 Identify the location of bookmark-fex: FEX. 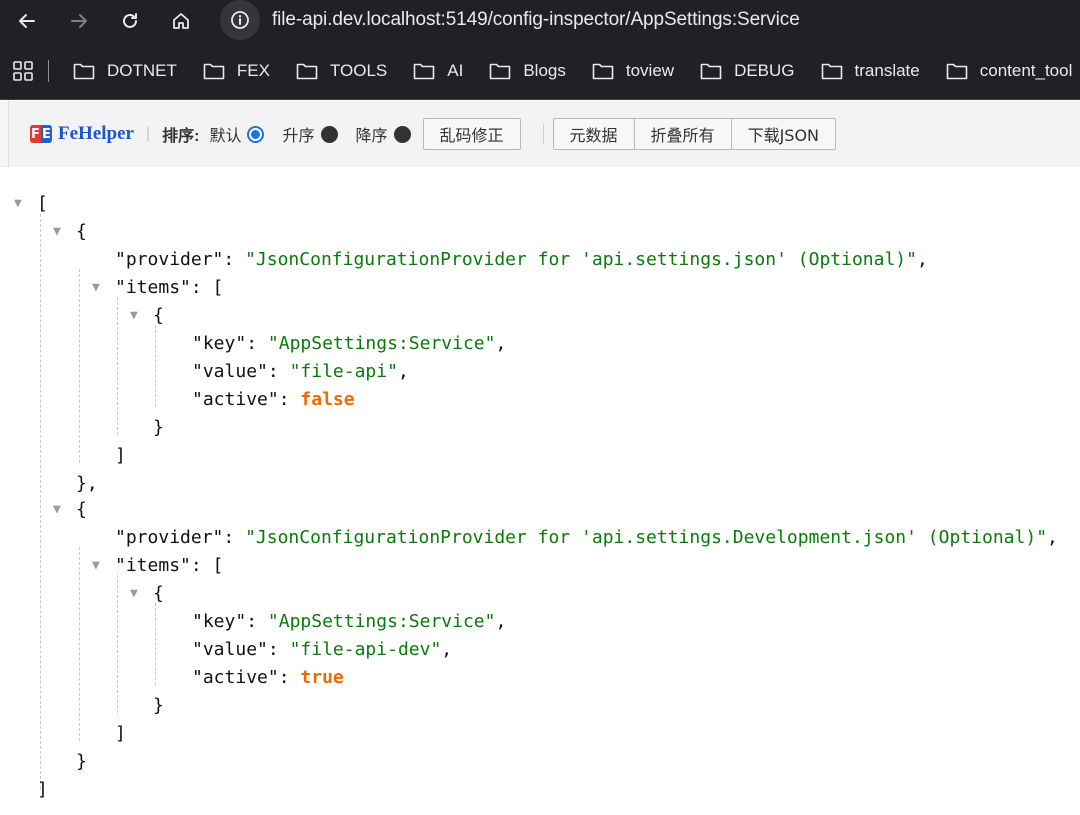
(236, 71).